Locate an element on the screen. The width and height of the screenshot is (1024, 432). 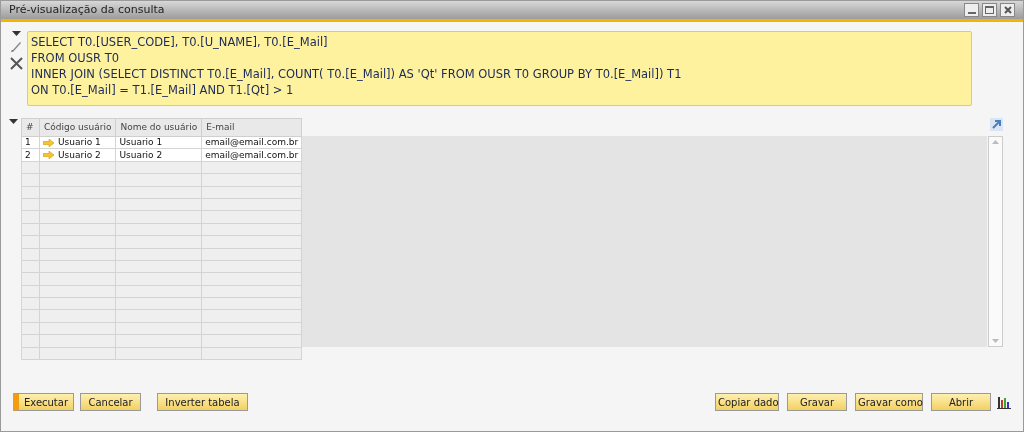
query-line: FROM OUSR T0 is located at coordinates (75, 58).